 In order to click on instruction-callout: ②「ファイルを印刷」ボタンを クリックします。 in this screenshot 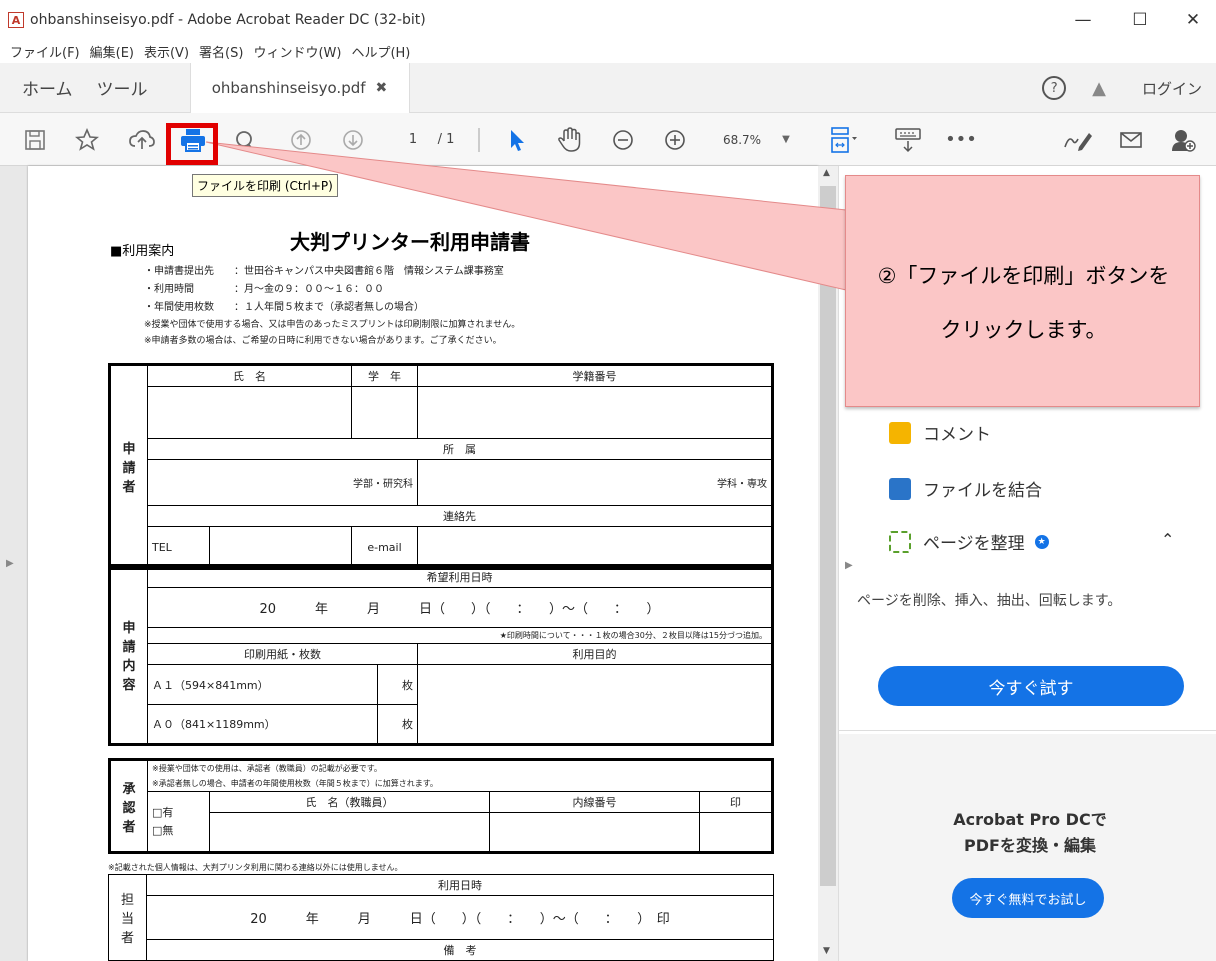, I will do `click(1022, 291)`.